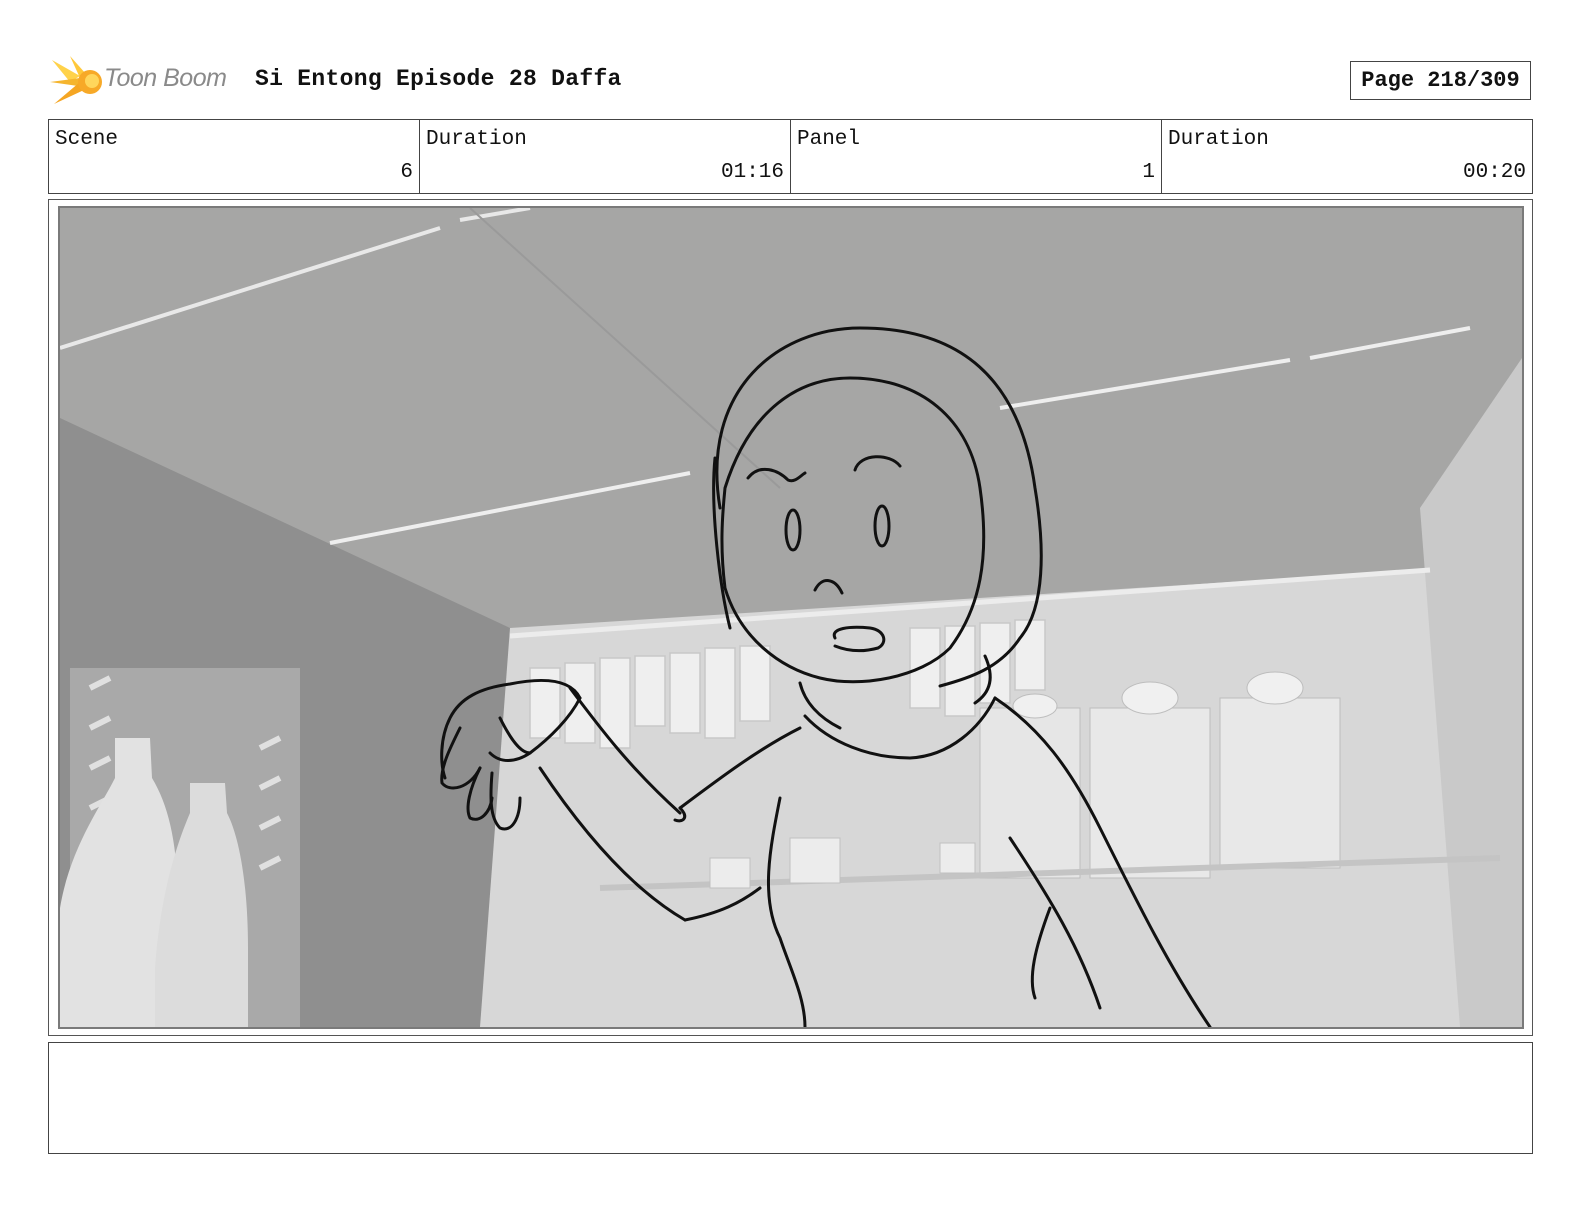  Describe the element at coordinates (1440, 80) in the screenshot. I see `page-indicator: Page 218/309` at that location.